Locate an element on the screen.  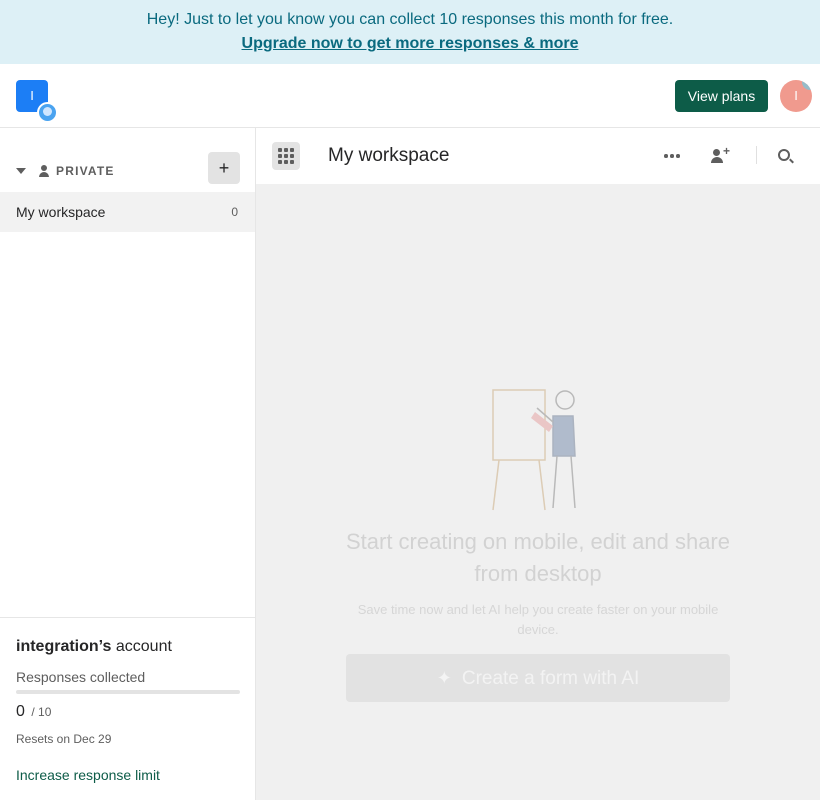
private-section-header: PRIVATE is located at coordinates (65, 171).